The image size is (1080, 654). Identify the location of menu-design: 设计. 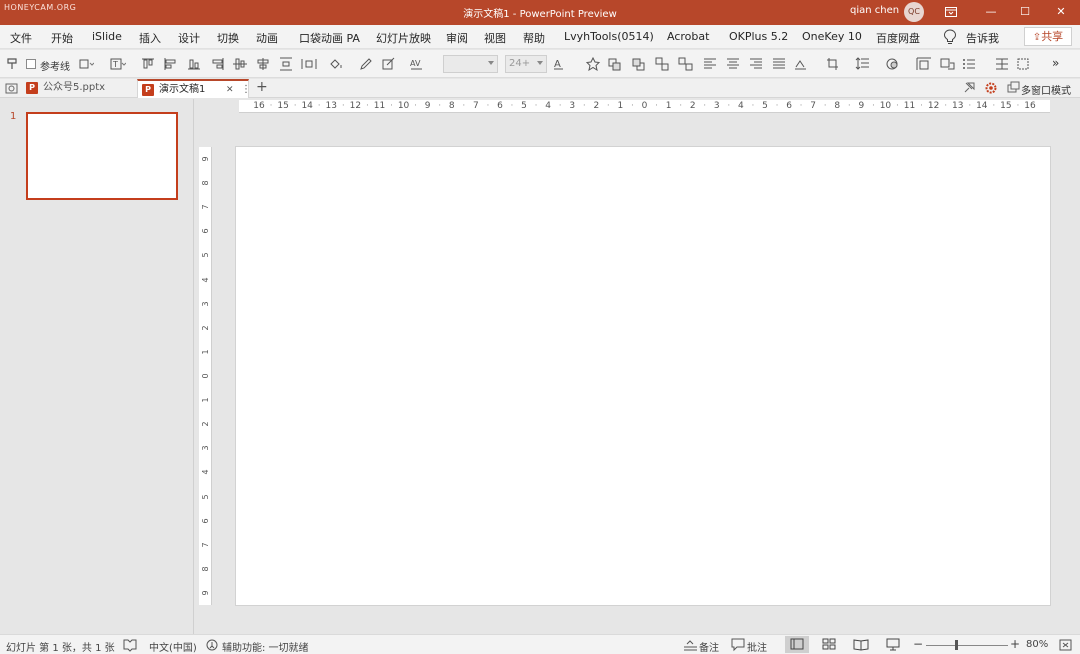
(189, 38).